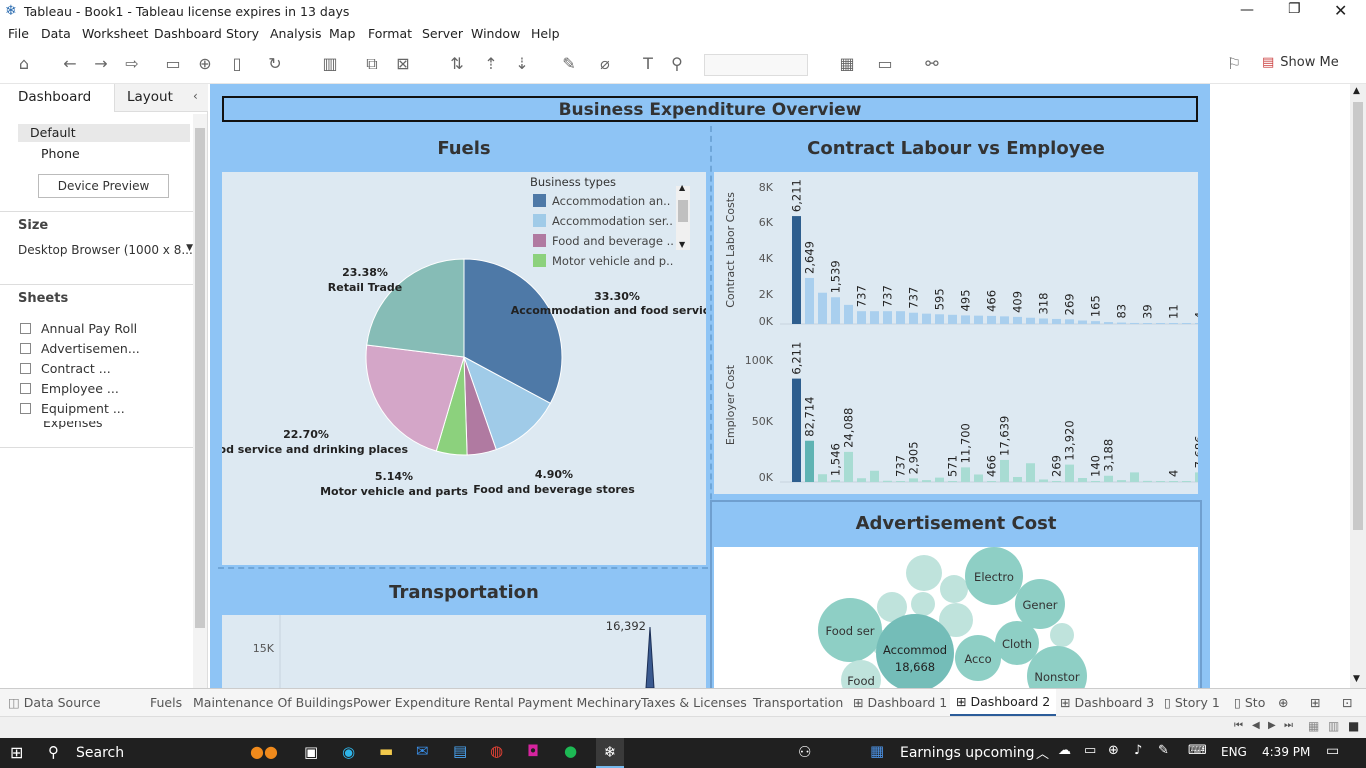 This screenshot has width=1366, height=768. What do you see at coordinates (53, 752) in the screenshot?
I see `search-icon: ⚲` at bounding box center [53, 752].